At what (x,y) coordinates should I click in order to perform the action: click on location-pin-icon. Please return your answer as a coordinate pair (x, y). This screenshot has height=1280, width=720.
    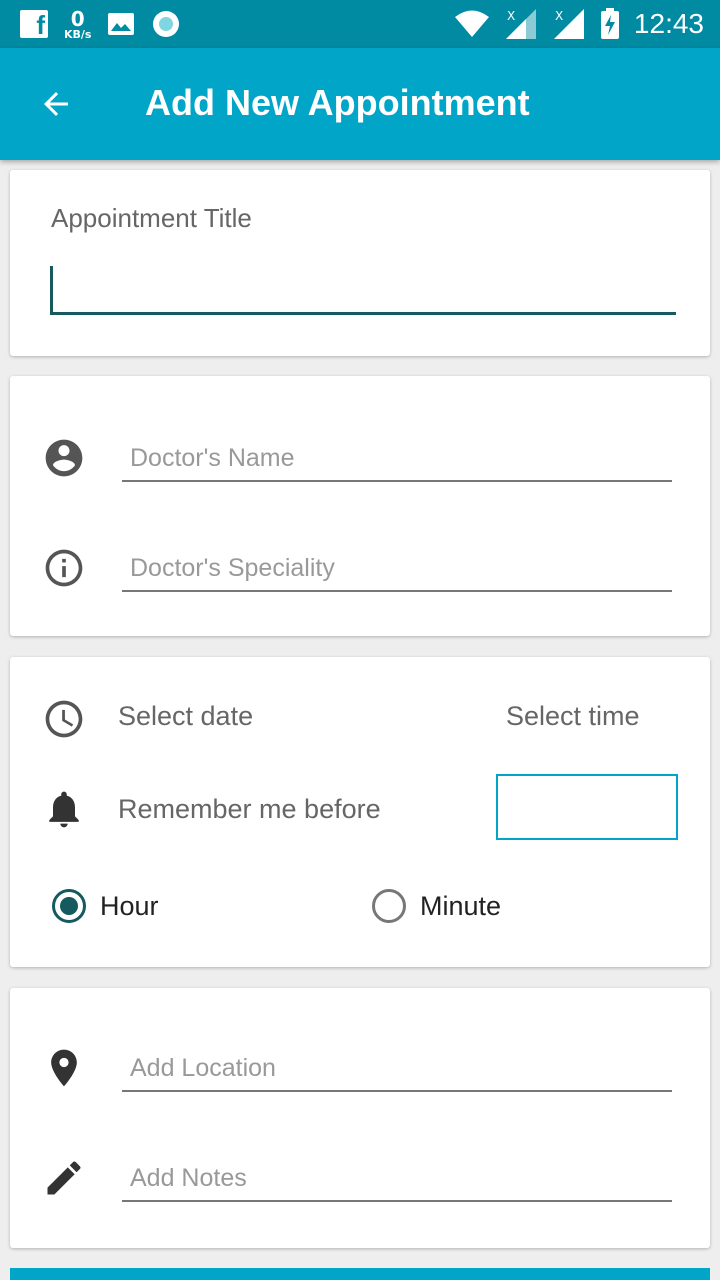
    Looking at the image, I should click on (64, 1068).